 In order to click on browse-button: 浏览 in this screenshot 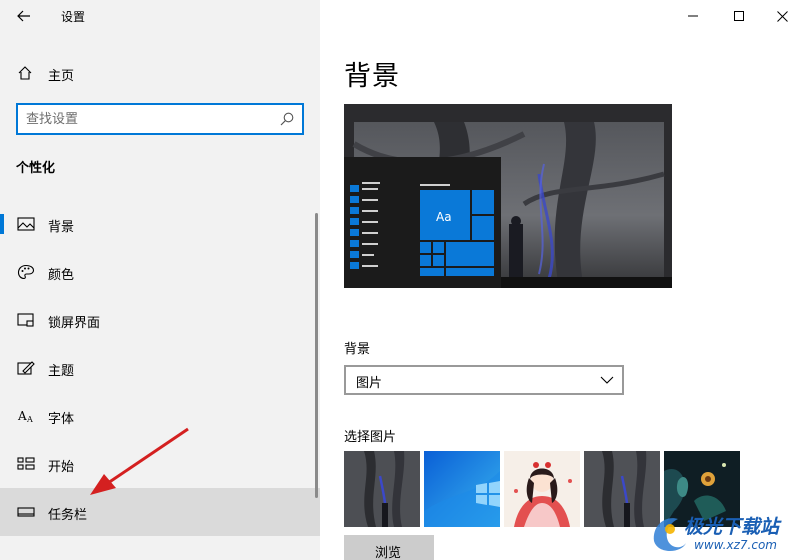, I will do `click(389, 547)`.